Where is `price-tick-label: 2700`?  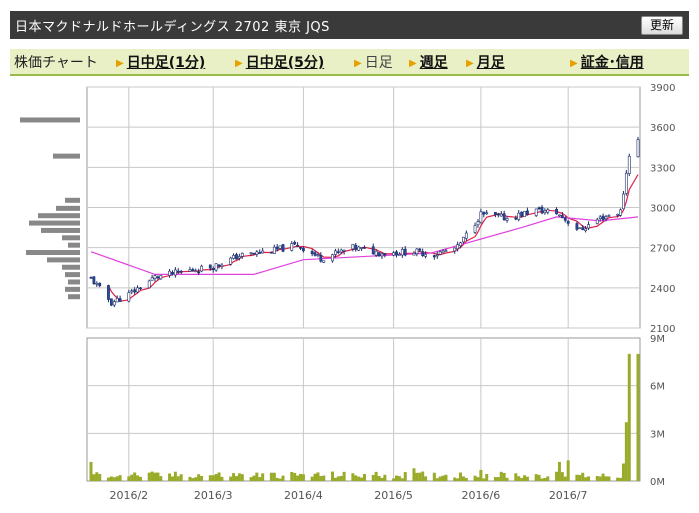 price-tick-label: 2700 is located at coordinates (662, 249).